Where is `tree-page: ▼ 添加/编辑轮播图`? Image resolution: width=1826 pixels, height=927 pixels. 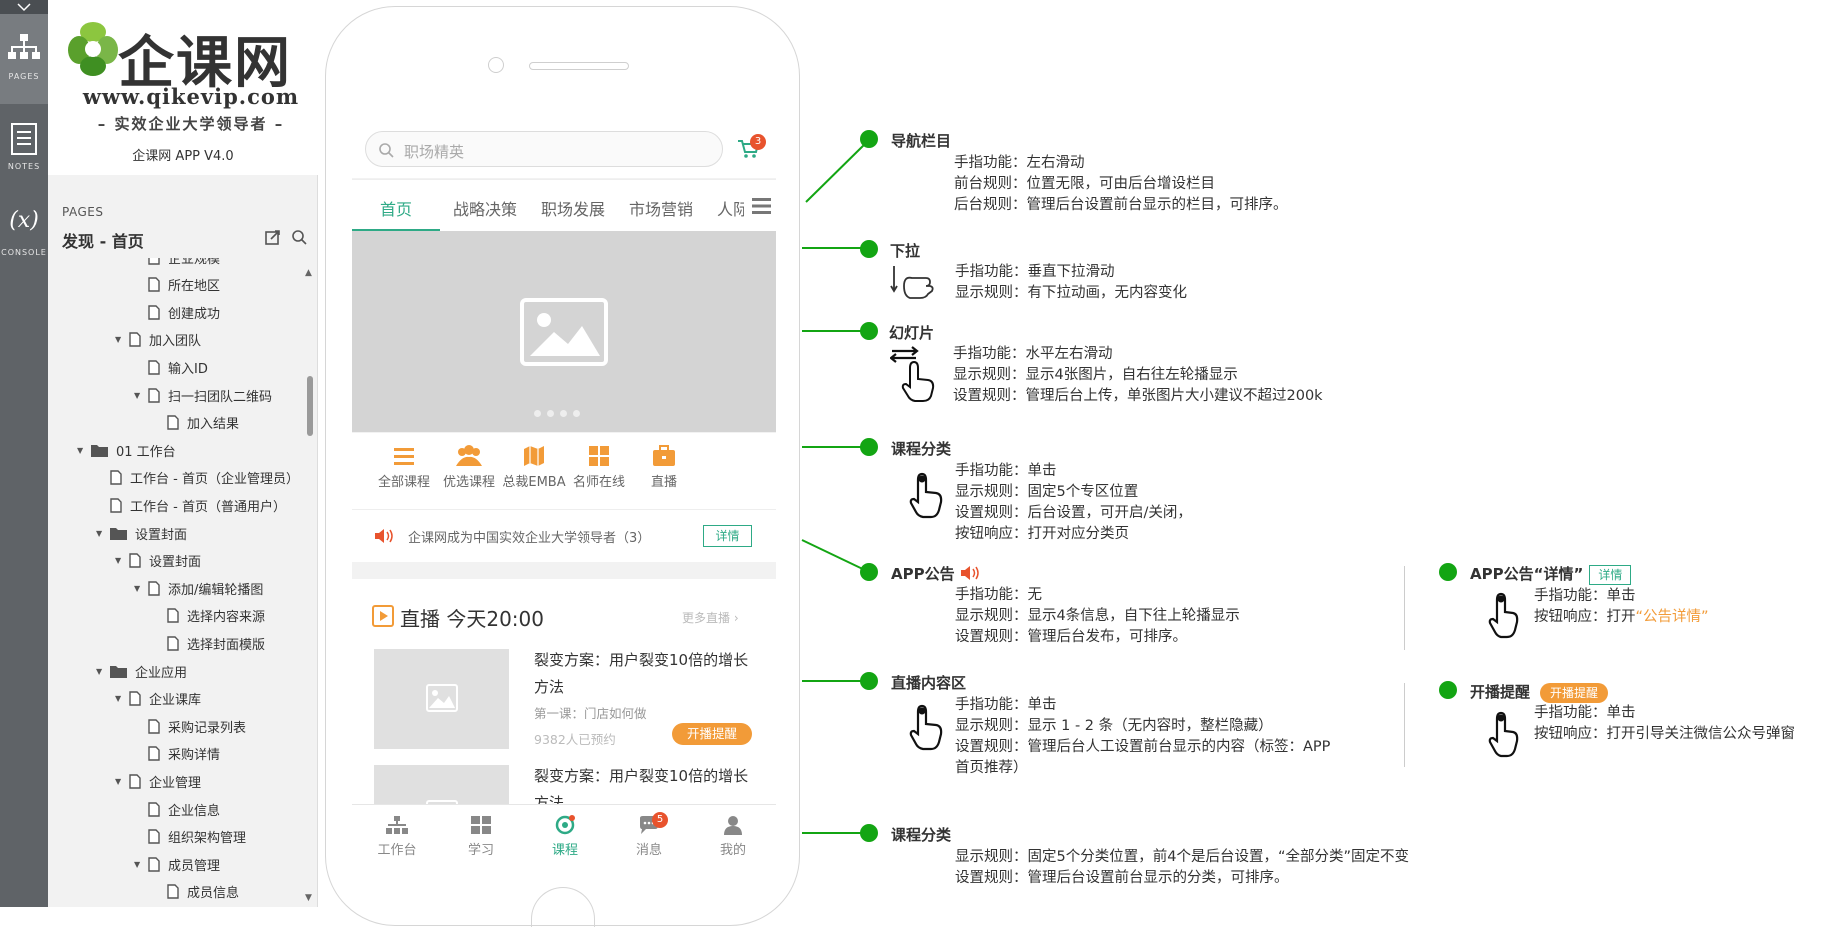
tree-page: ▼ 添加/编辑轮播图 is located at coordinates (198, 588).